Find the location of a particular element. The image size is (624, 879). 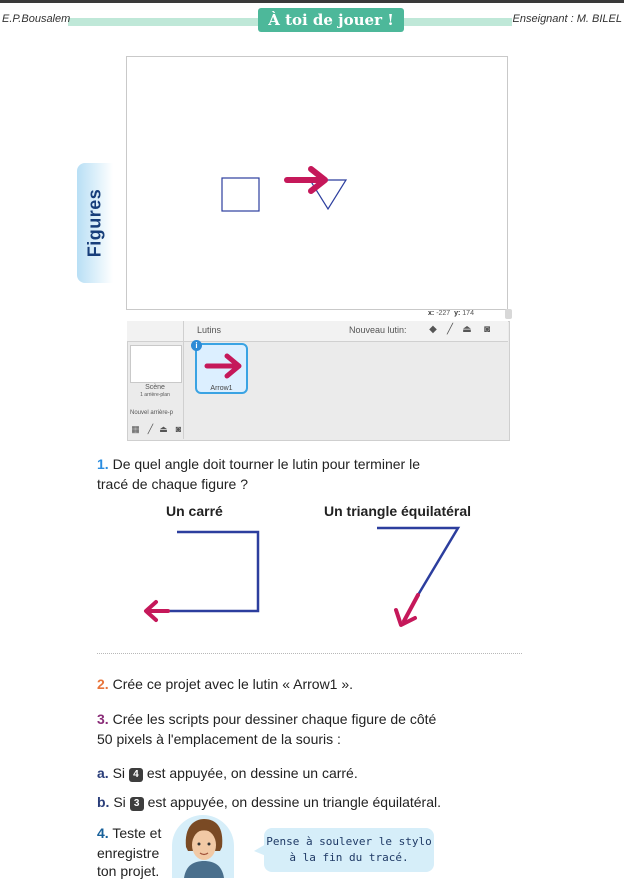

scene-thumbnail is located at coordinates (156, 364).